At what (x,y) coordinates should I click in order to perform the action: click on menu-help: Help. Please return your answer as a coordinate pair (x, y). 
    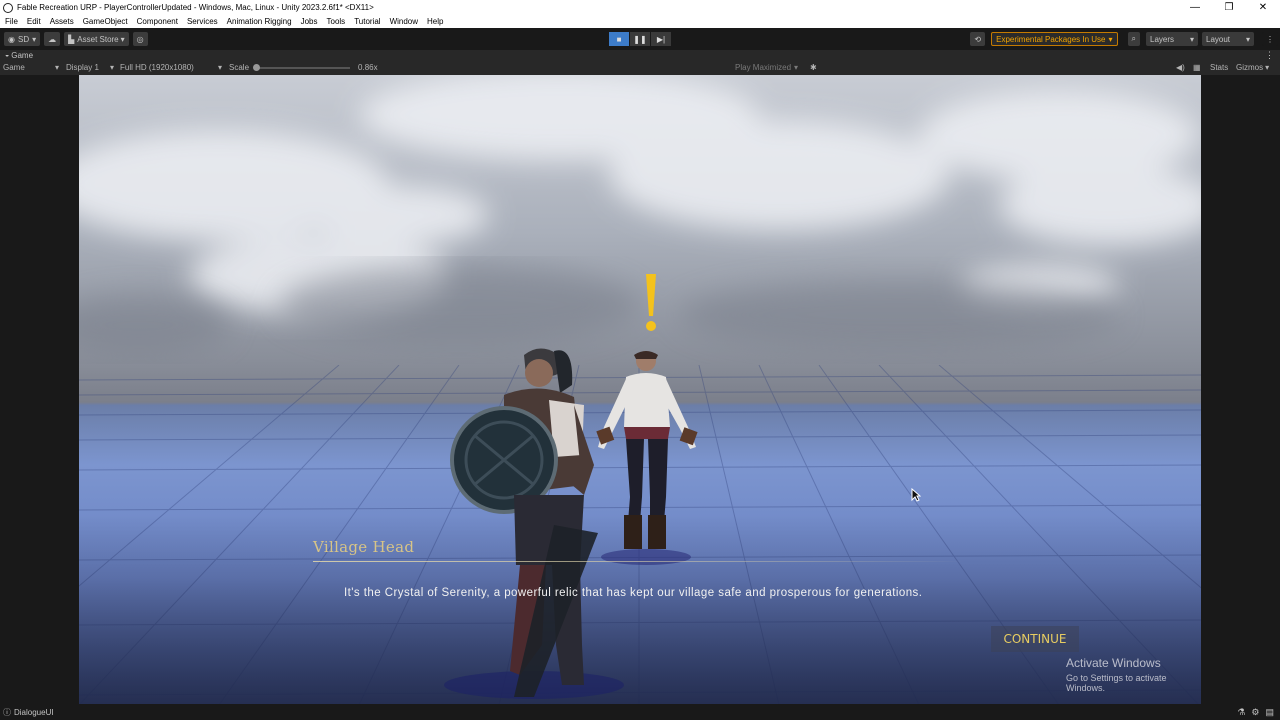
    Looking at the image, I should click on (435, 21).